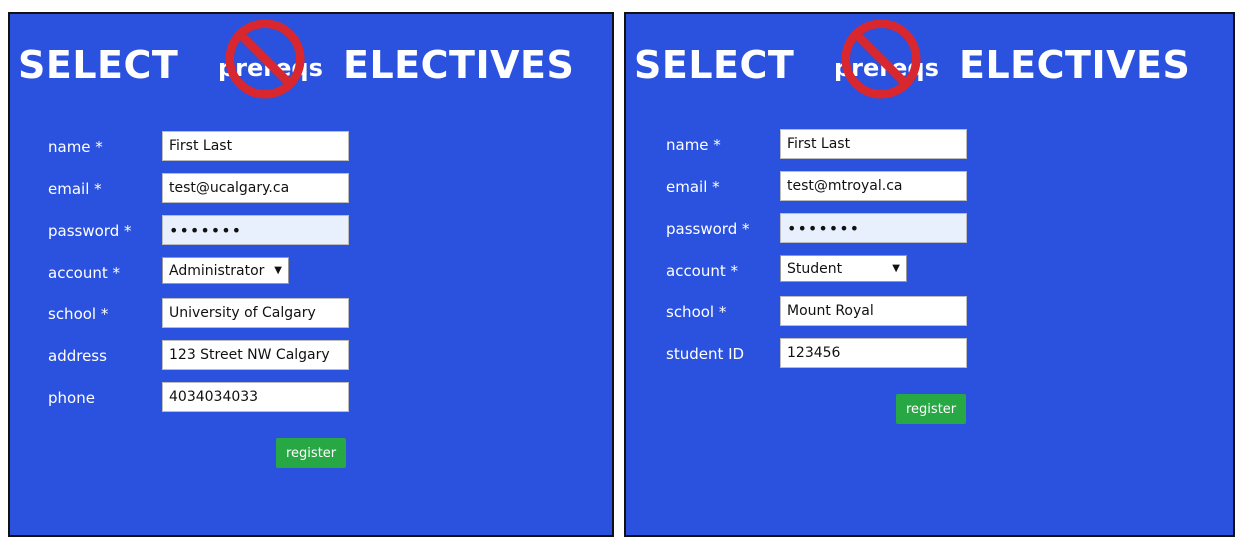 The height and width of the screenshot is (537, 1241). Describe the element at coordinates (255, 397) in the screenshot. I see `phone-input` at that location.